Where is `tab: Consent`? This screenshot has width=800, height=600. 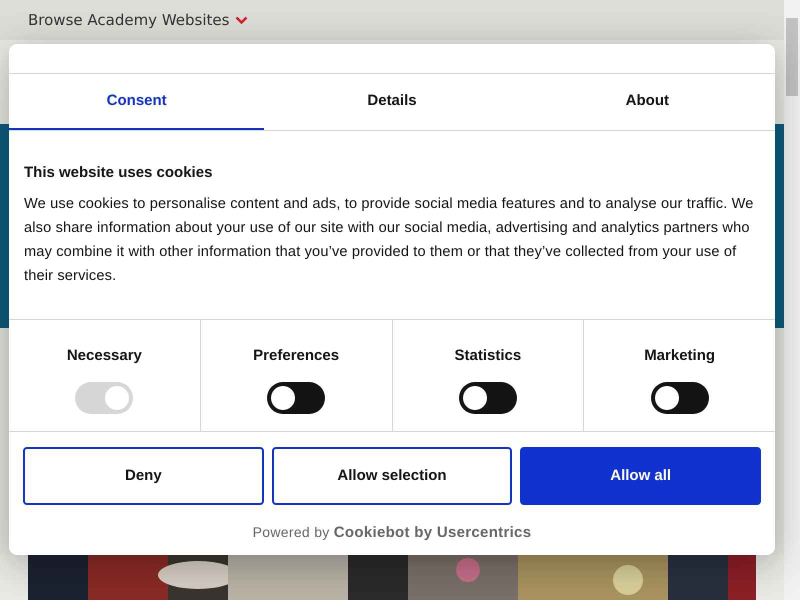
tab: Consent is located at coordinates (136, 102).